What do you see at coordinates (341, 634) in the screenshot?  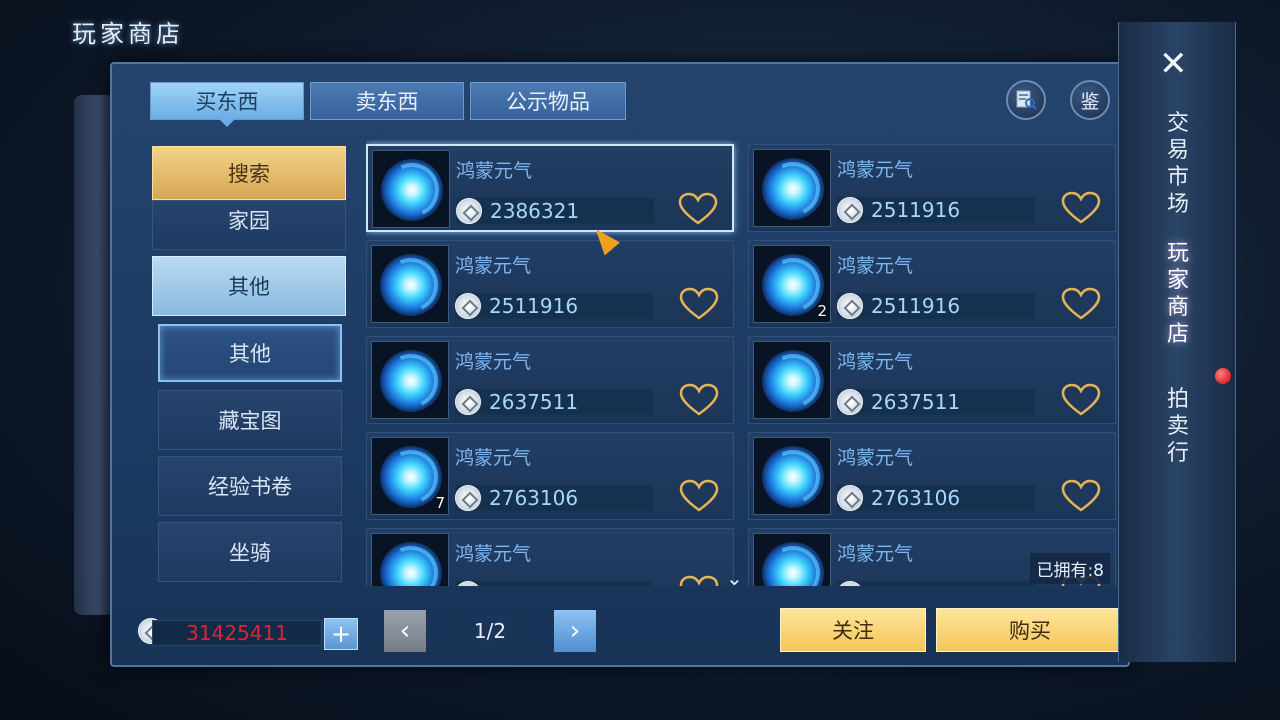 I see `add-money-button: +` at bounding box center [341, 634].